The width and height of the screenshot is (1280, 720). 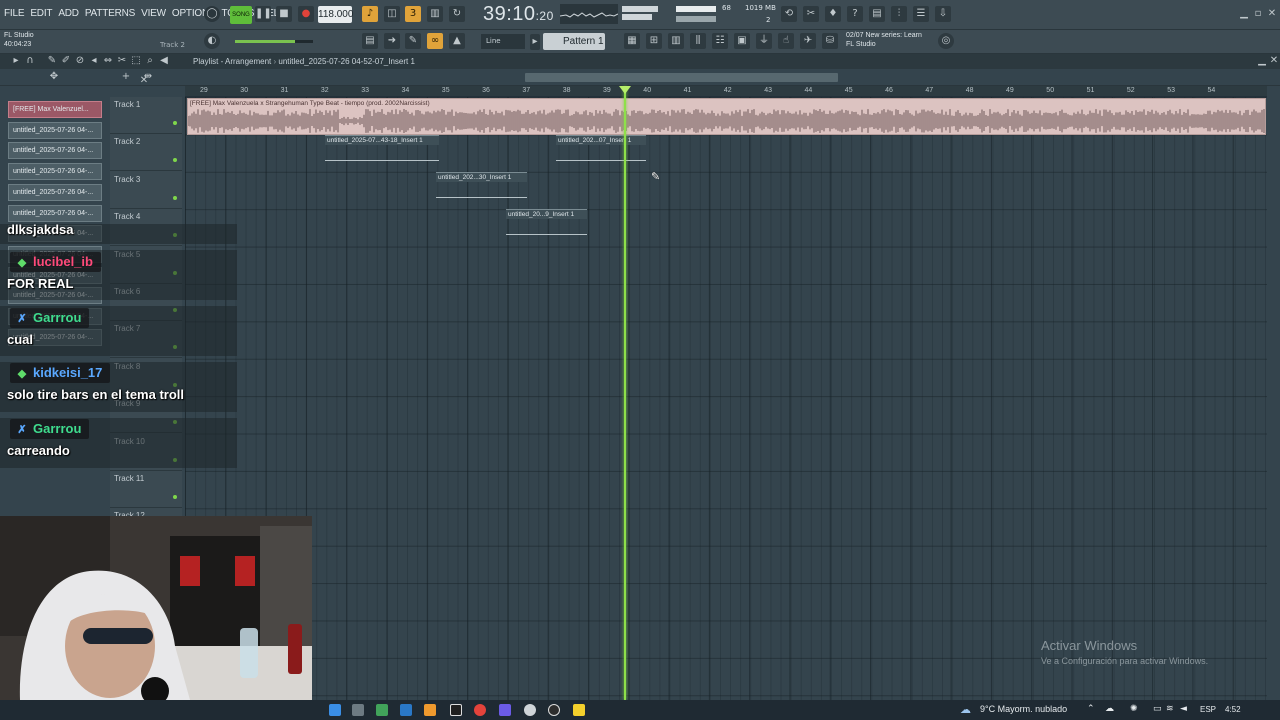 I want to click on song-time-display: 39:10:20, so click(x=518, y=14).